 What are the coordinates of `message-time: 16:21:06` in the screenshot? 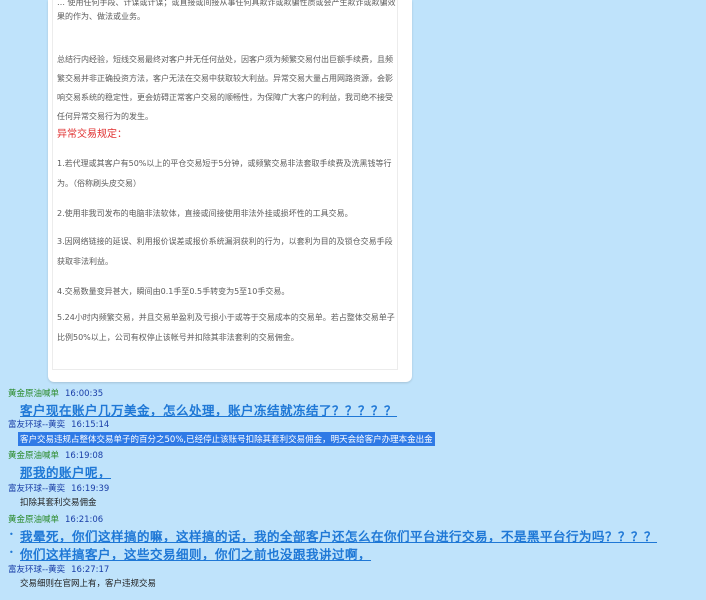 It's located at (84, 520).